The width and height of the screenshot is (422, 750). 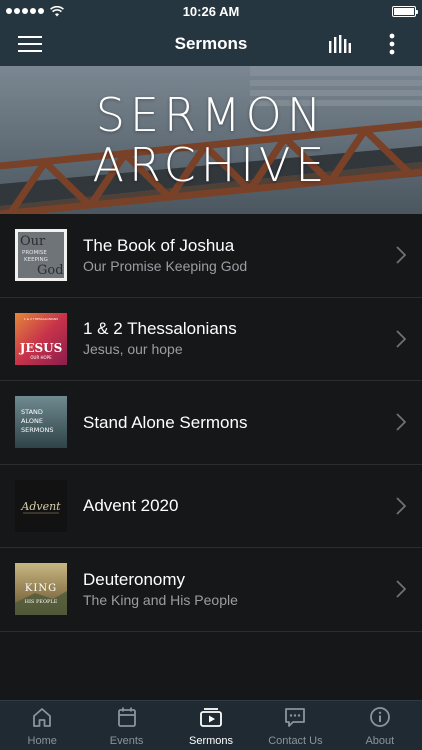 What do you see at coordinates (295, 741) in the screenshot?
I see `tab-label: Contact Us` at bounding box center [295, 741].